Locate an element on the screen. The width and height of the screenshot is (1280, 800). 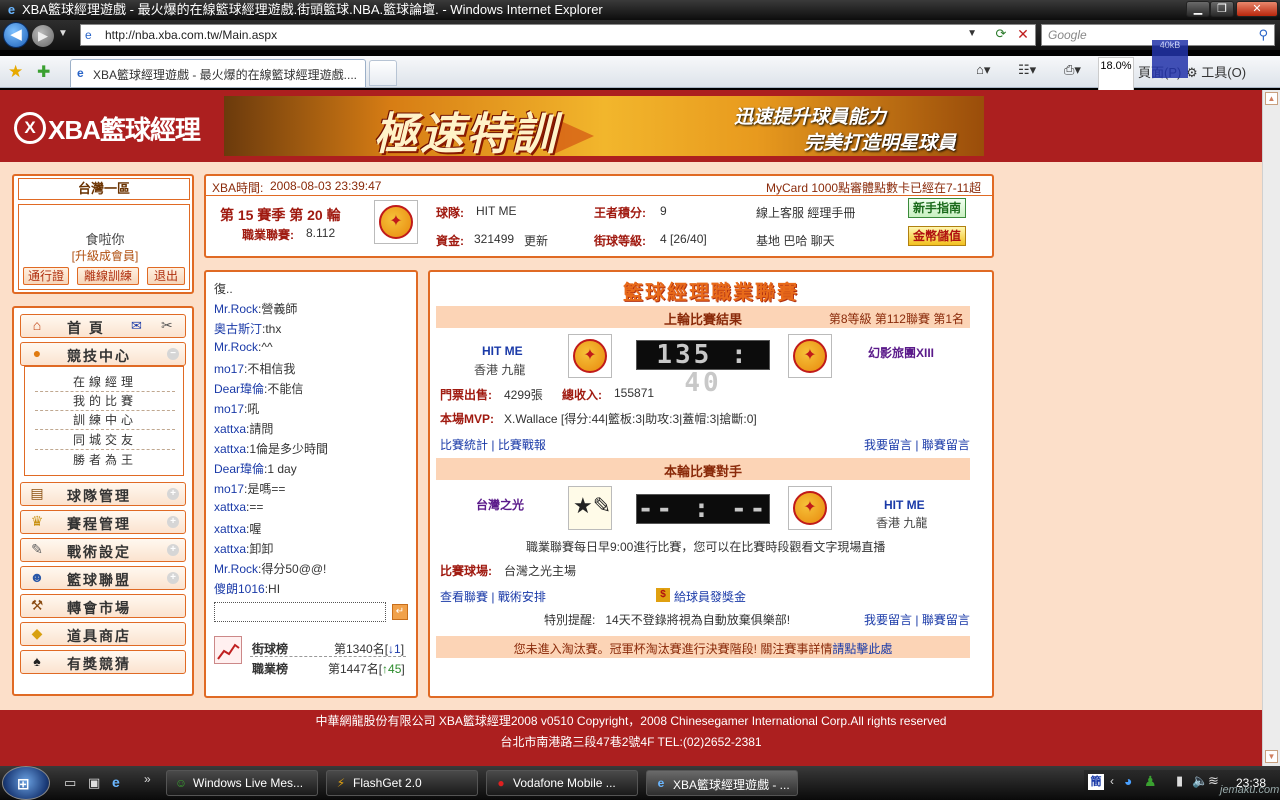
view-league-link: 查看聯賽 is located at coordinates (464, 597).